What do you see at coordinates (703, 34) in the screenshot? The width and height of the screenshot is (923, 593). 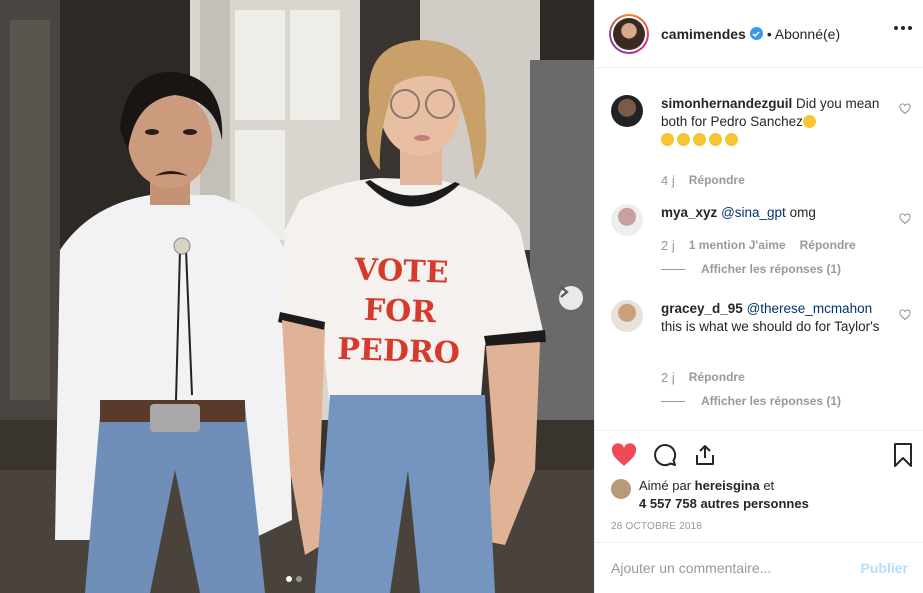 I see `author-username: camimendes` at bounding box center [703, 34].